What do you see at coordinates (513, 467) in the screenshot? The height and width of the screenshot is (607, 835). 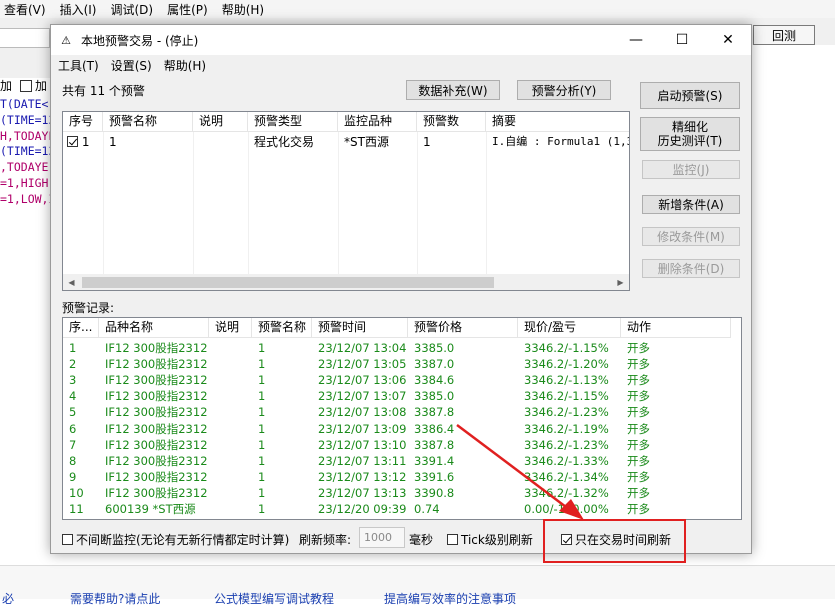 I see `arrow-shaft` at bounding box center [513, 467].